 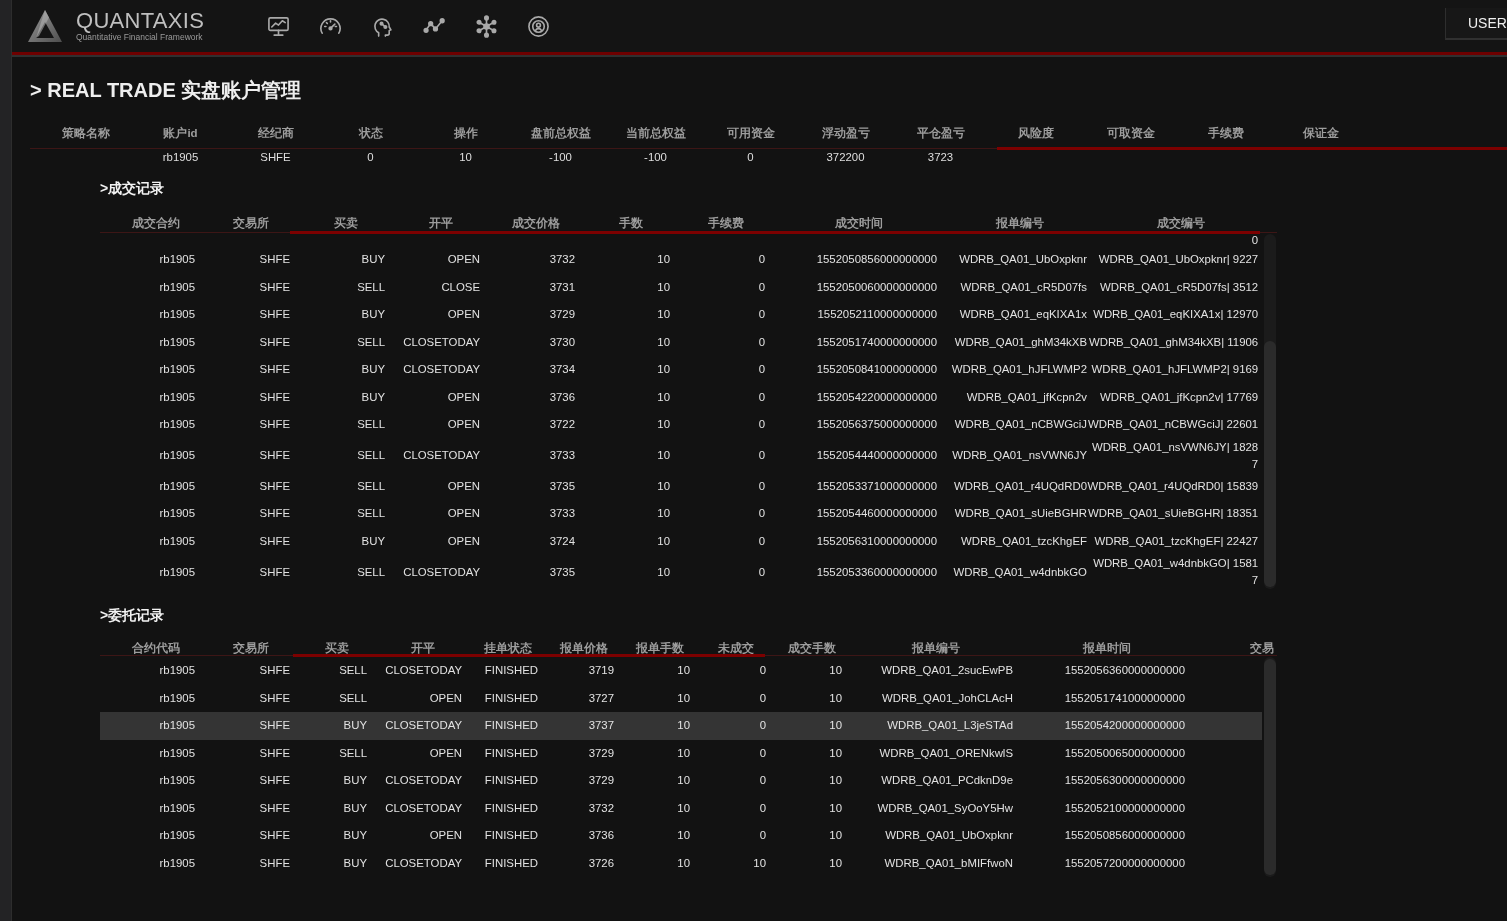 I want to click on table-cell-text: 1552051740000000000, so click(x=876, y=342).